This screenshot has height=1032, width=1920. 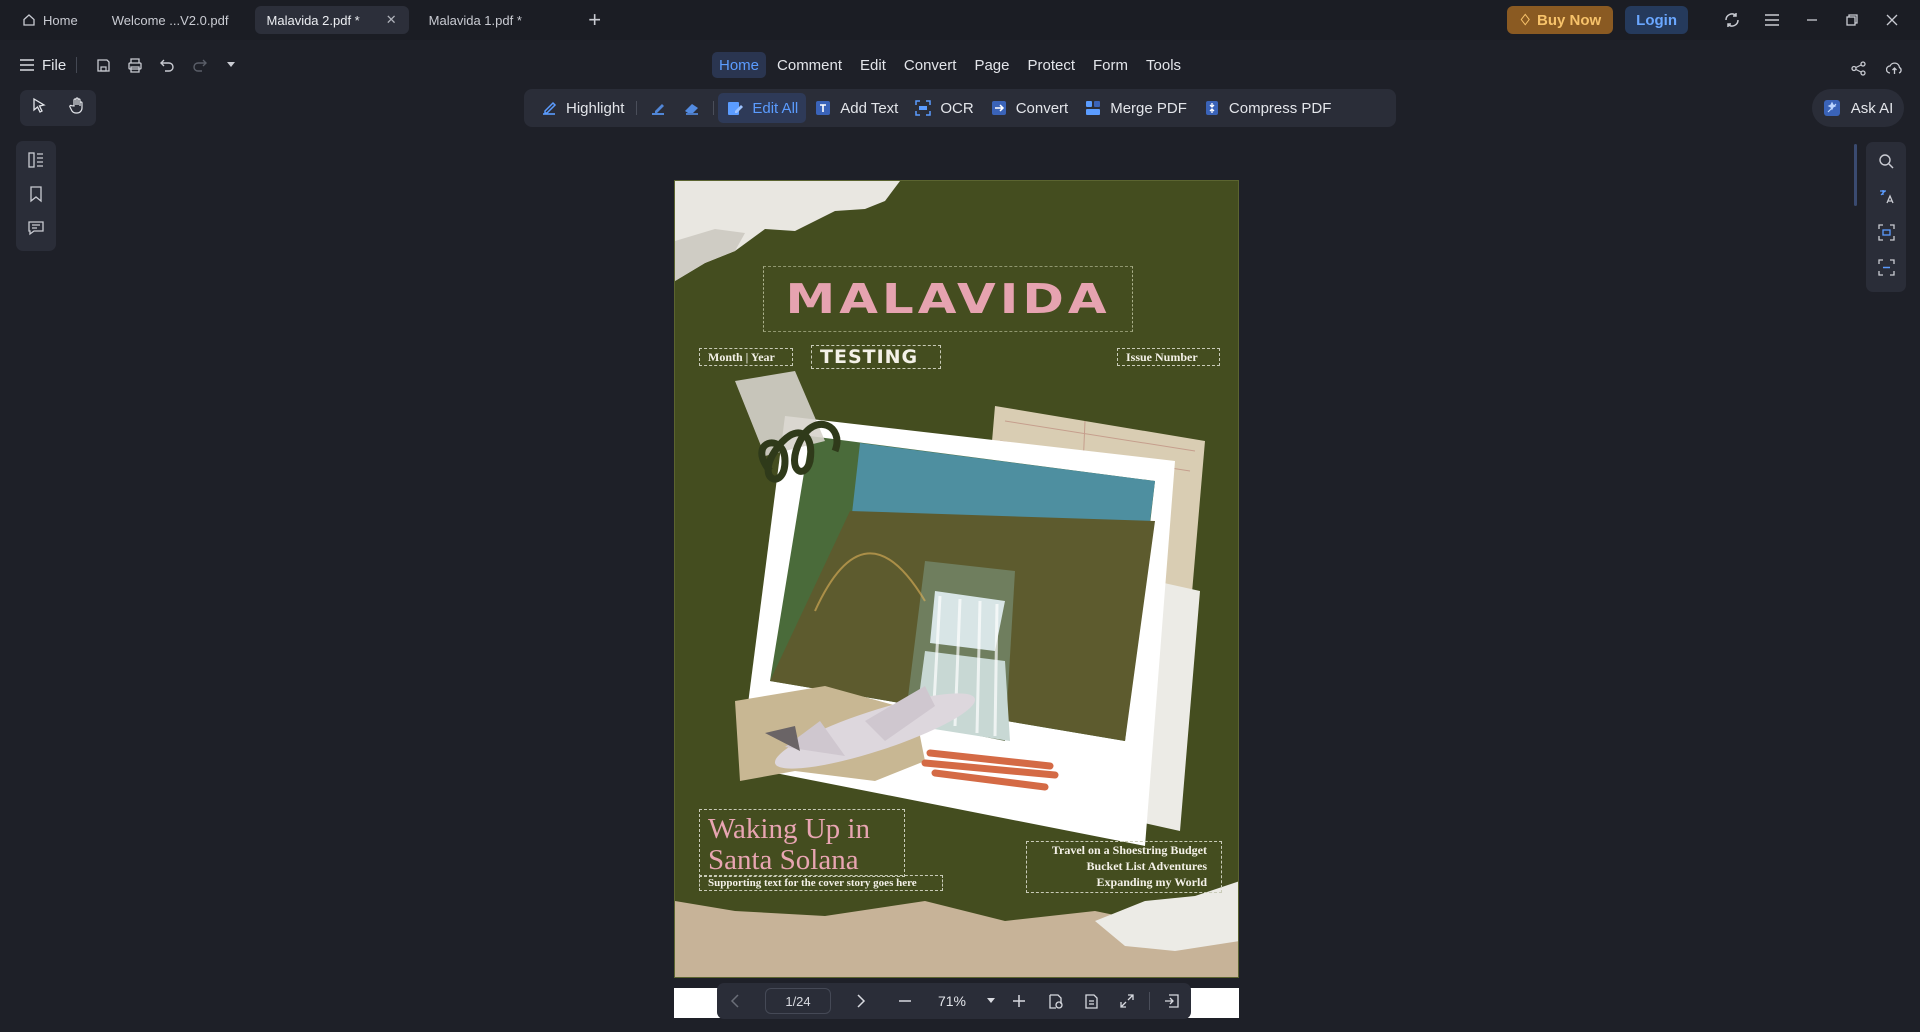 What do you see at coordinates (391, 20) in the screenshot?
I see `close-tab-icon: ✕` at bounding box center [391, 20].